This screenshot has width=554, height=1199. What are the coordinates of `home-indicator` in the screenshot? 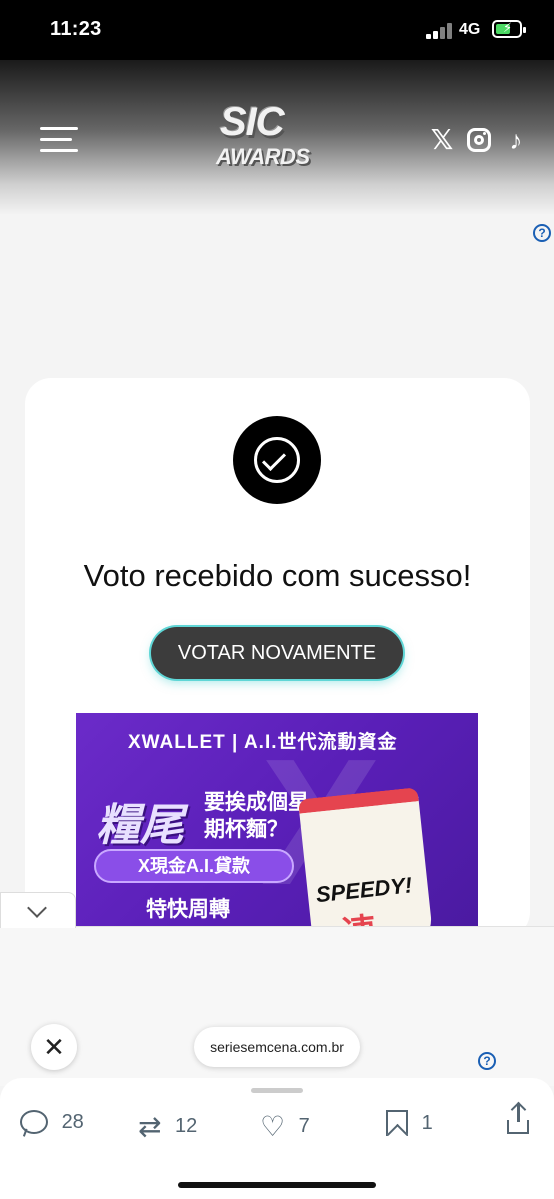 It's located at (277, 1185).